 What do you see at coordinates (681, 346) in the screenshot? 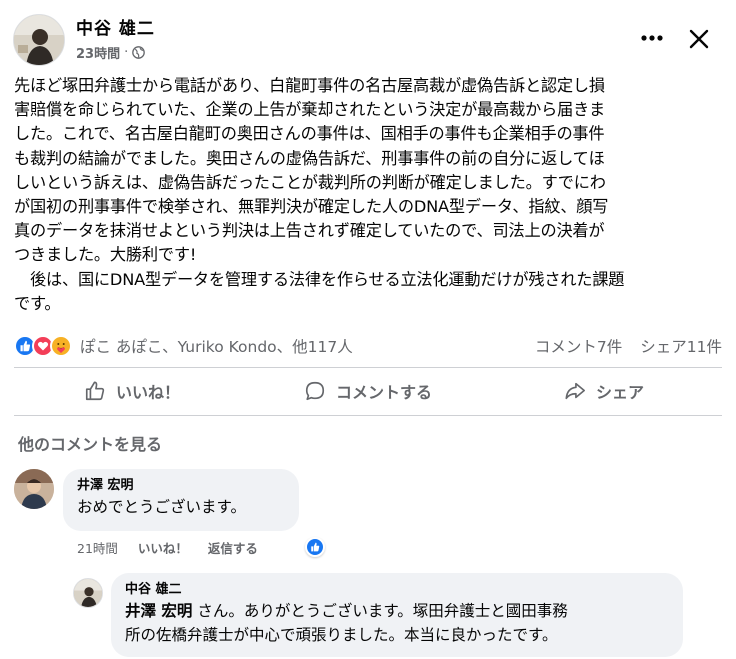
I see `shares-count: シェア11件` at bounding box center [681, 346].